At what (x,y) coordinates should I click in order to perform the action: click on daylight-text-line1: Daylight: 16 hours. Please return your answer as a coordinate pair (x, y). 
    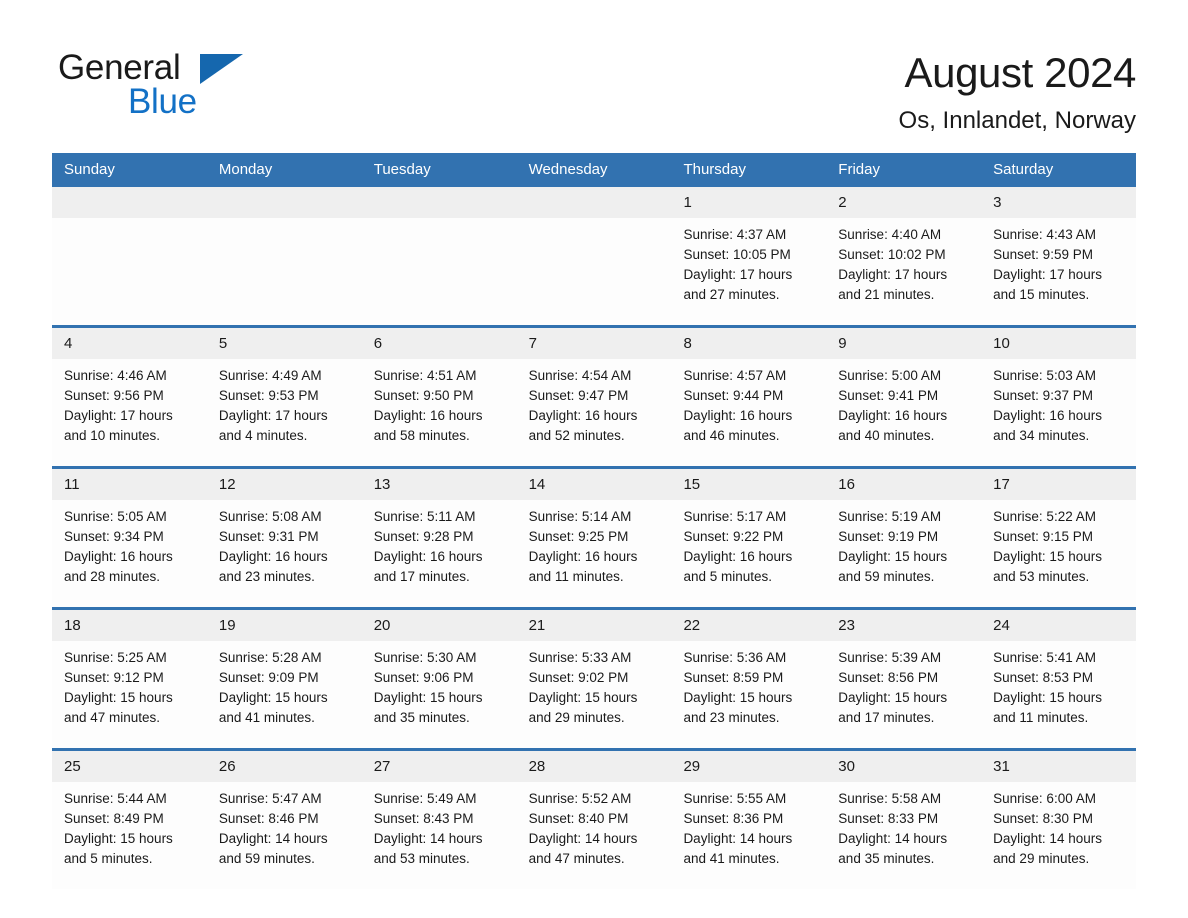
    Looking at the image, I should click on (428, 556).